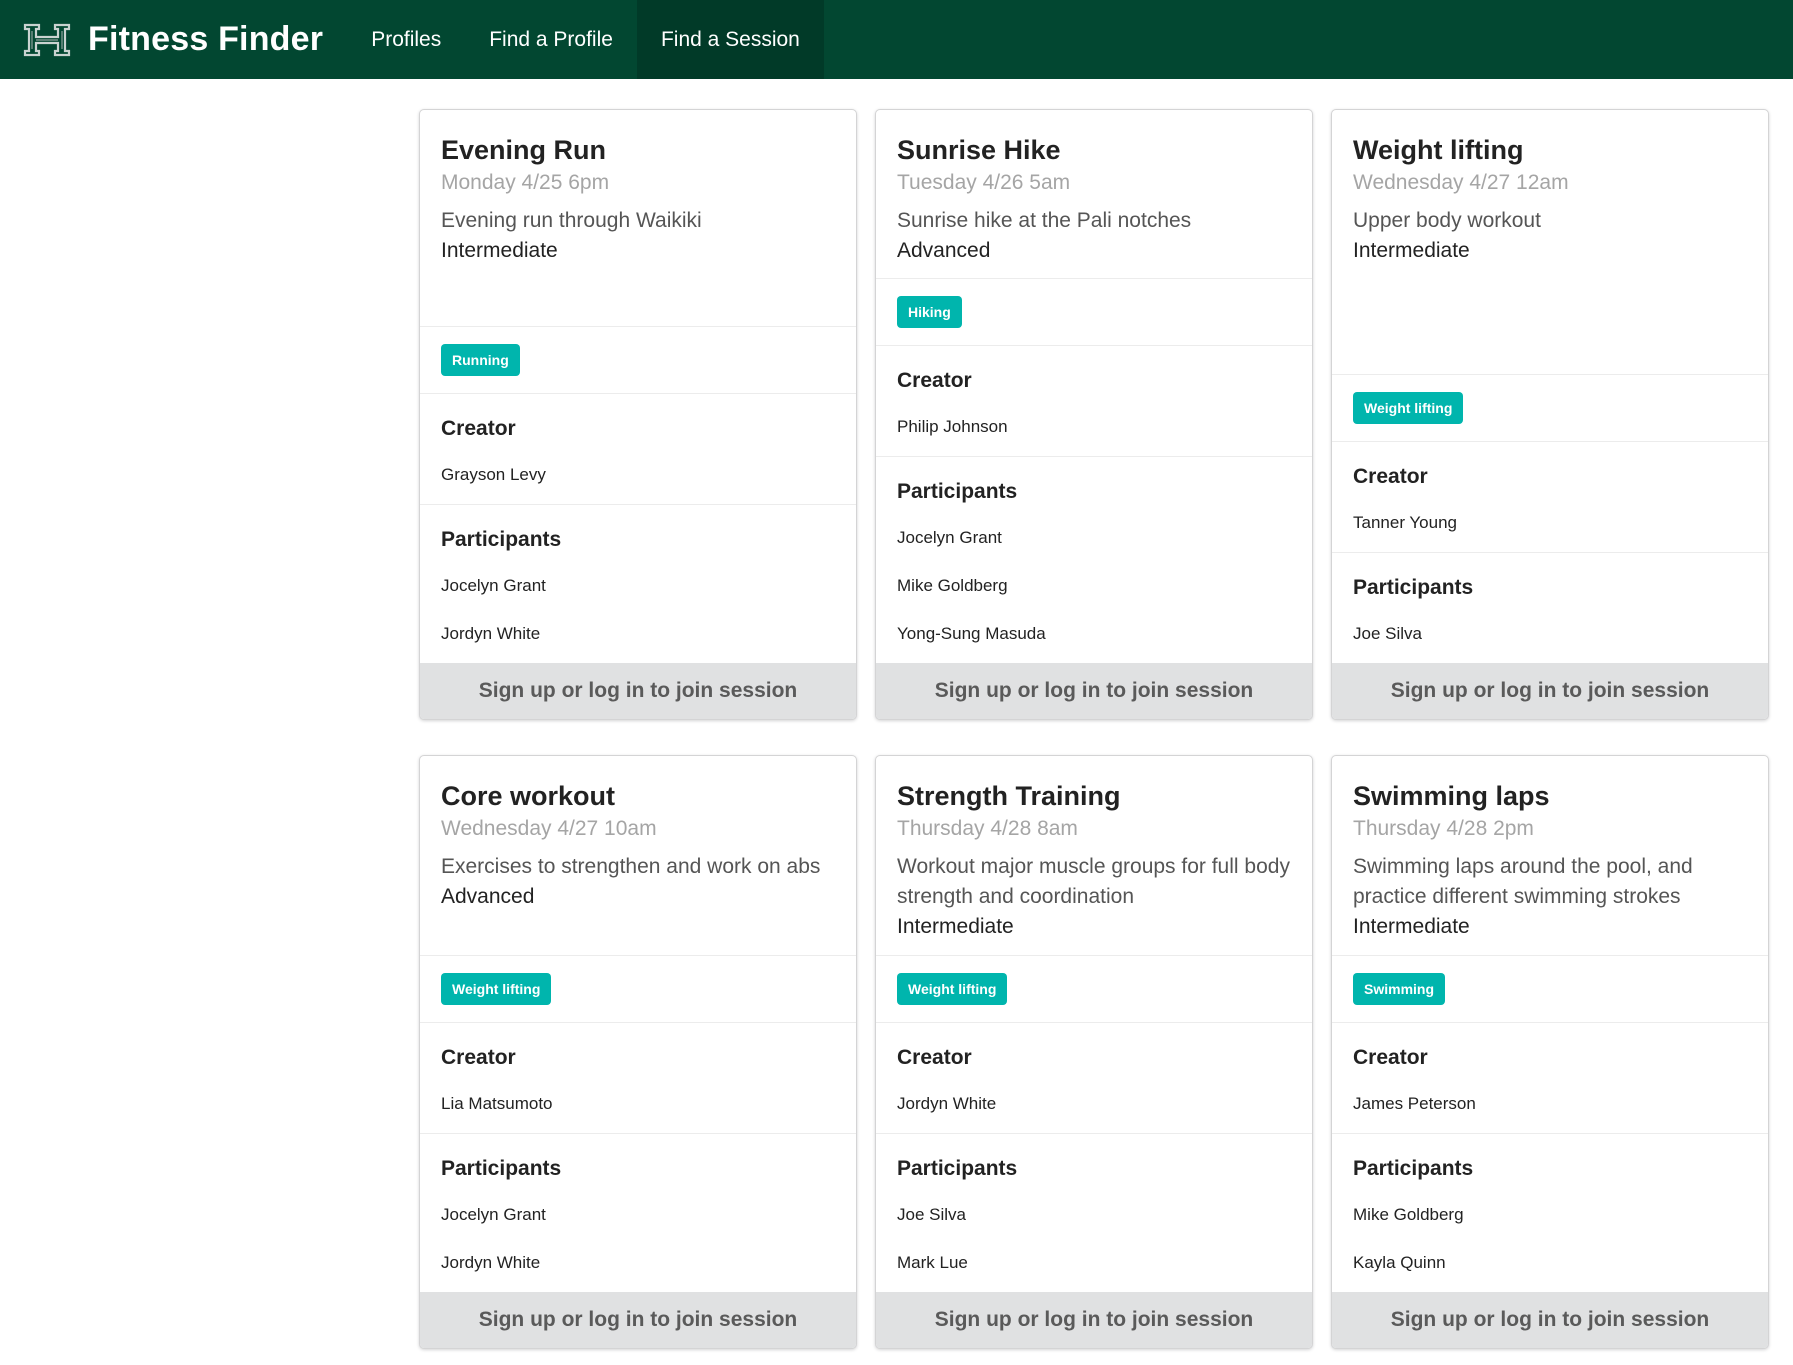 The width and height of the screenshot is (1793, 1365). I want to click on session-time: Thursday 4/28 2pm, so click(1443, 828).